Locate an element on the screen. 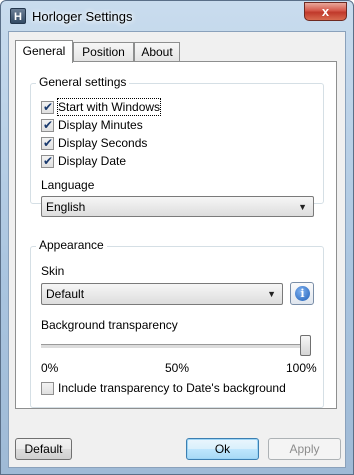 The height and width of the screenshot is (475, 354). display-seconds-label: Display Seconds is located at coordinates (103, 143).